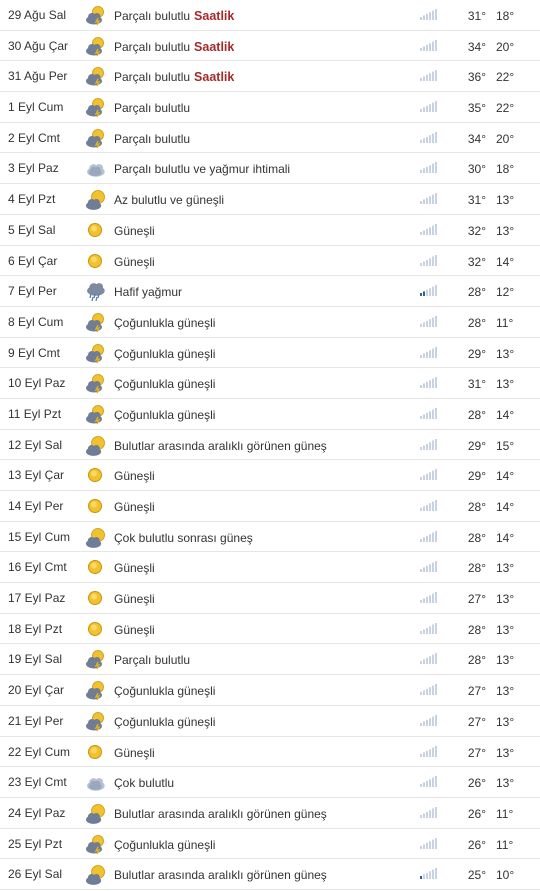  I want to click on forecast-row: 20 Eyl Çar Çoğunlukla güneşli 27° 13°, so click(270, 690).